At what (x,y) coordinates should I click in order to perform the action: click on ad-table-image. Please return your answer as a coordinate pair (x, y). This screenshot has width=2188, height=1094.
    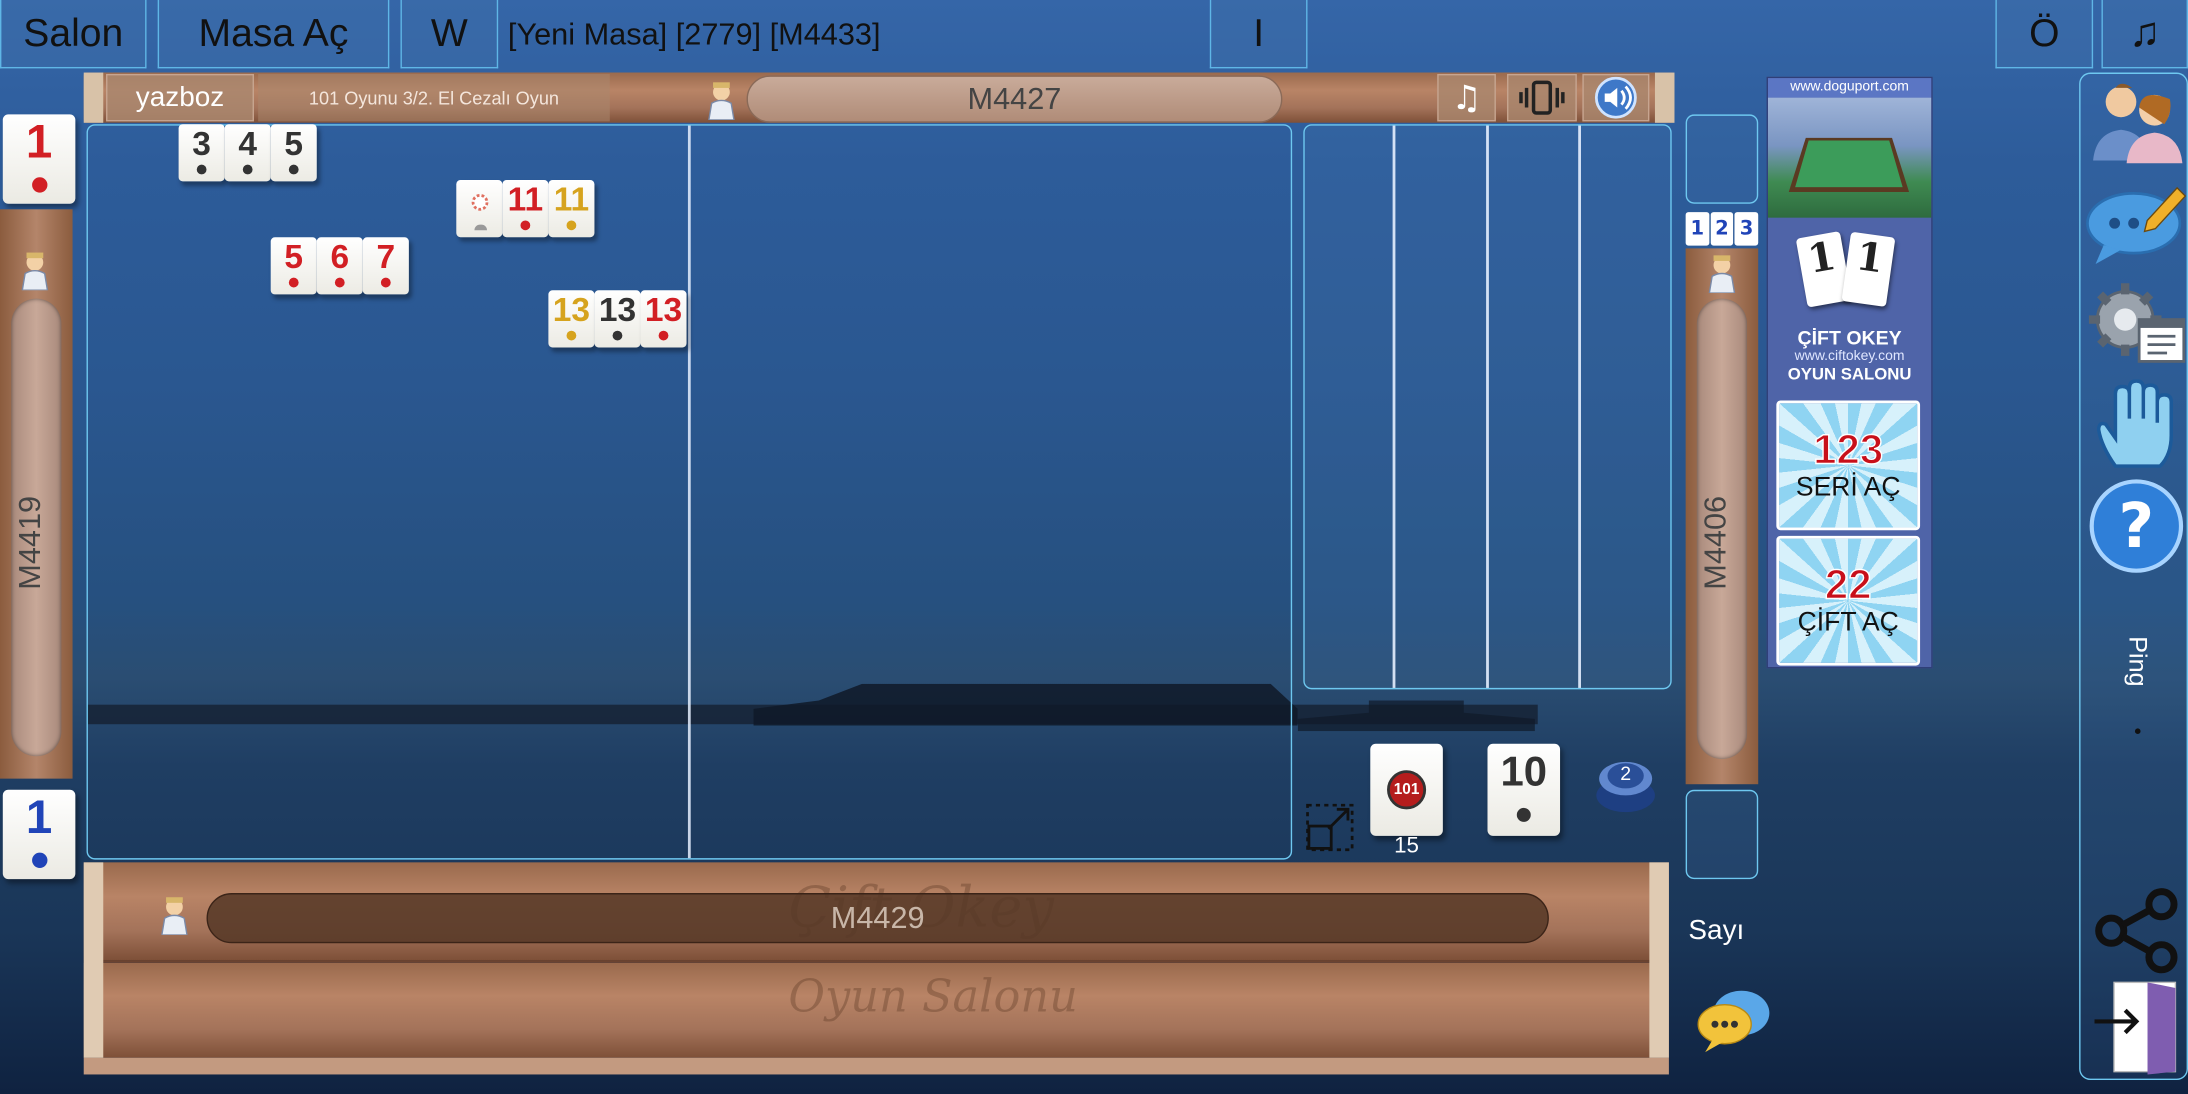
    Looking at the image, I should click on (1849, 157).